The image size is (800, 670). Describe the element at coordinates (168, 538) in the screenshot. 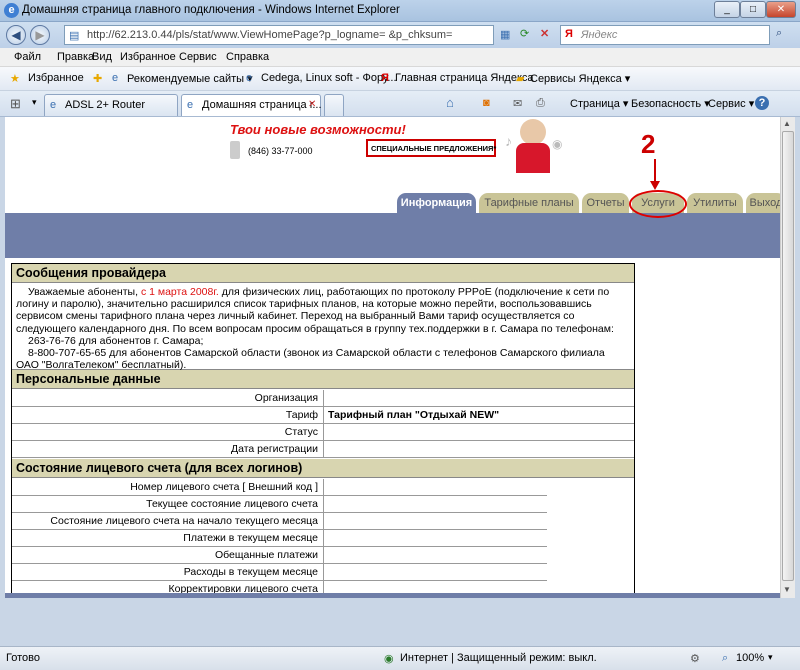

I see `row-label: Платежи в текущем месяце` at that location.